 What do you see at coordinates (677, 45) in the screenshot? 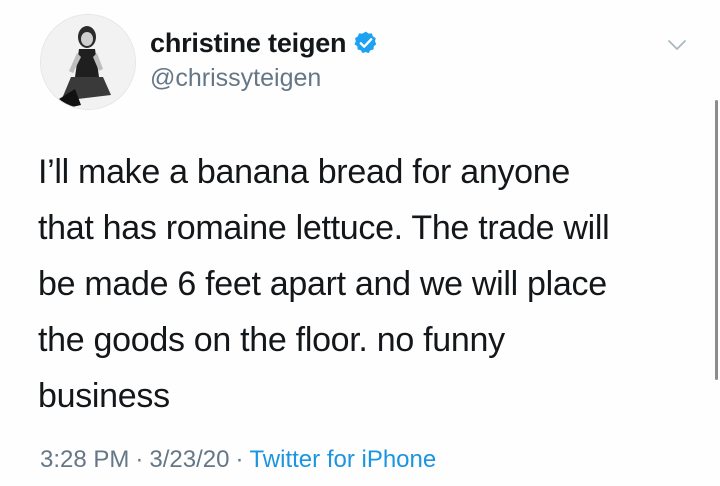
I see `chevron-down-icon` at bounding box center [677, 45].